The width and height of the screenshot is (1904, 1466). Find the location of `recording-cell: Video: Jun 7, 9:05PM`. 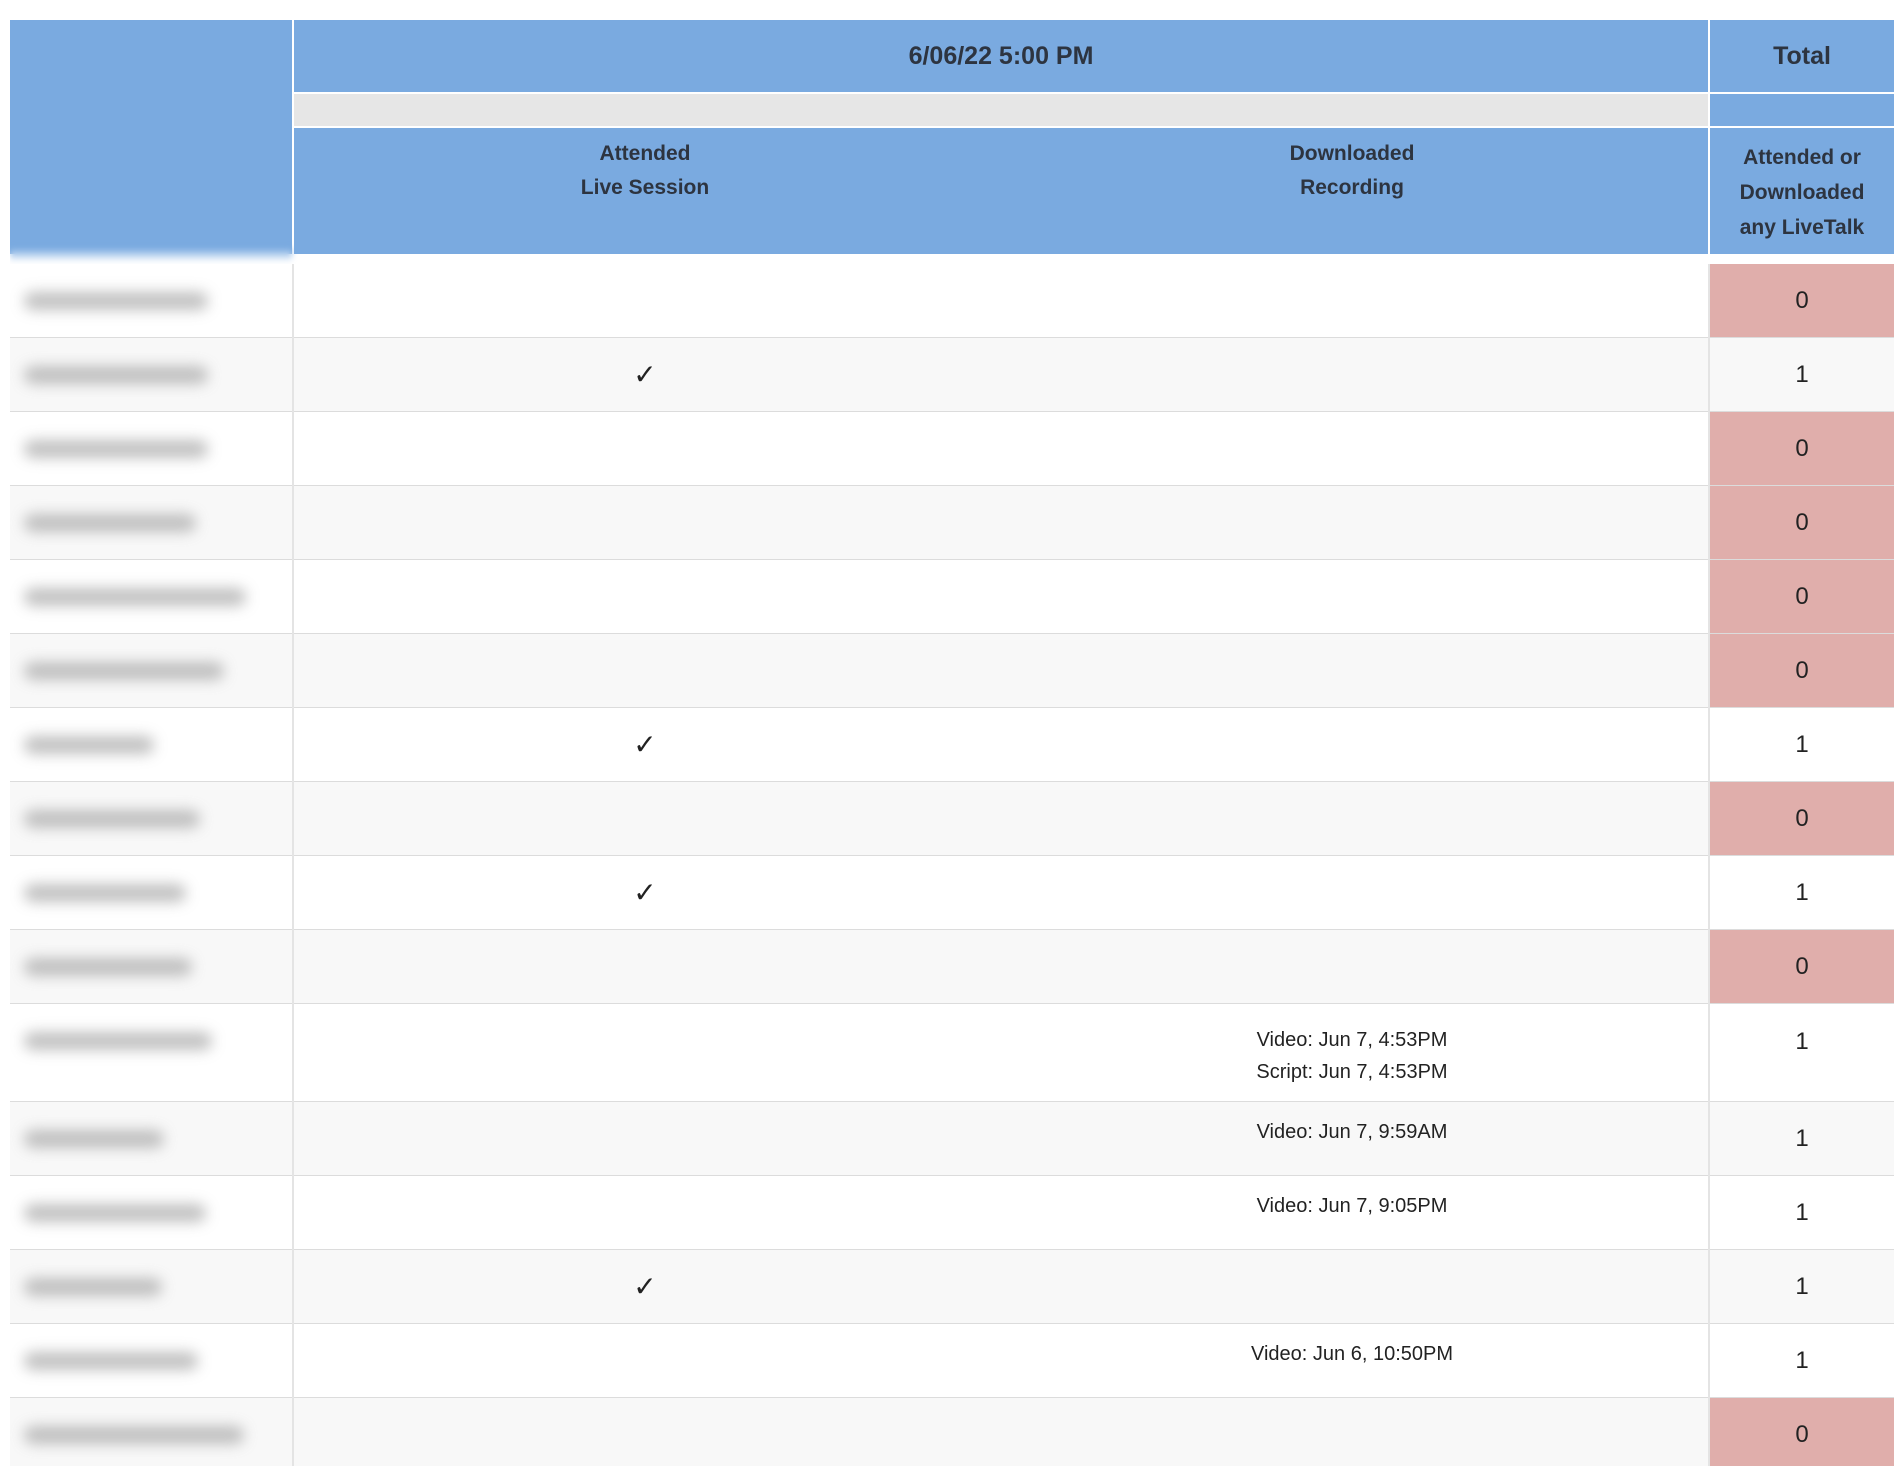

recording-cell: Video: Jun 7, 9:05PM is located at coordinates (1352, 1206).